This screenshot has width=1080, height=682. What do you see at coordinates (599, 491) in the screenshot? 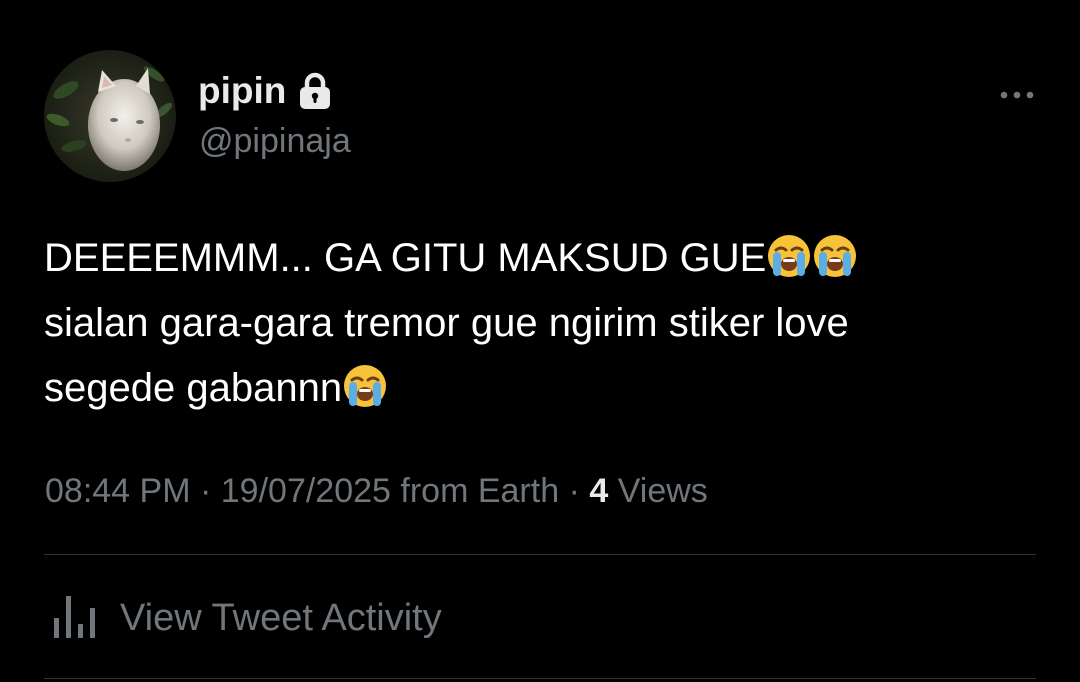
I see `views-count: 4` at bounding box center [599, 491].